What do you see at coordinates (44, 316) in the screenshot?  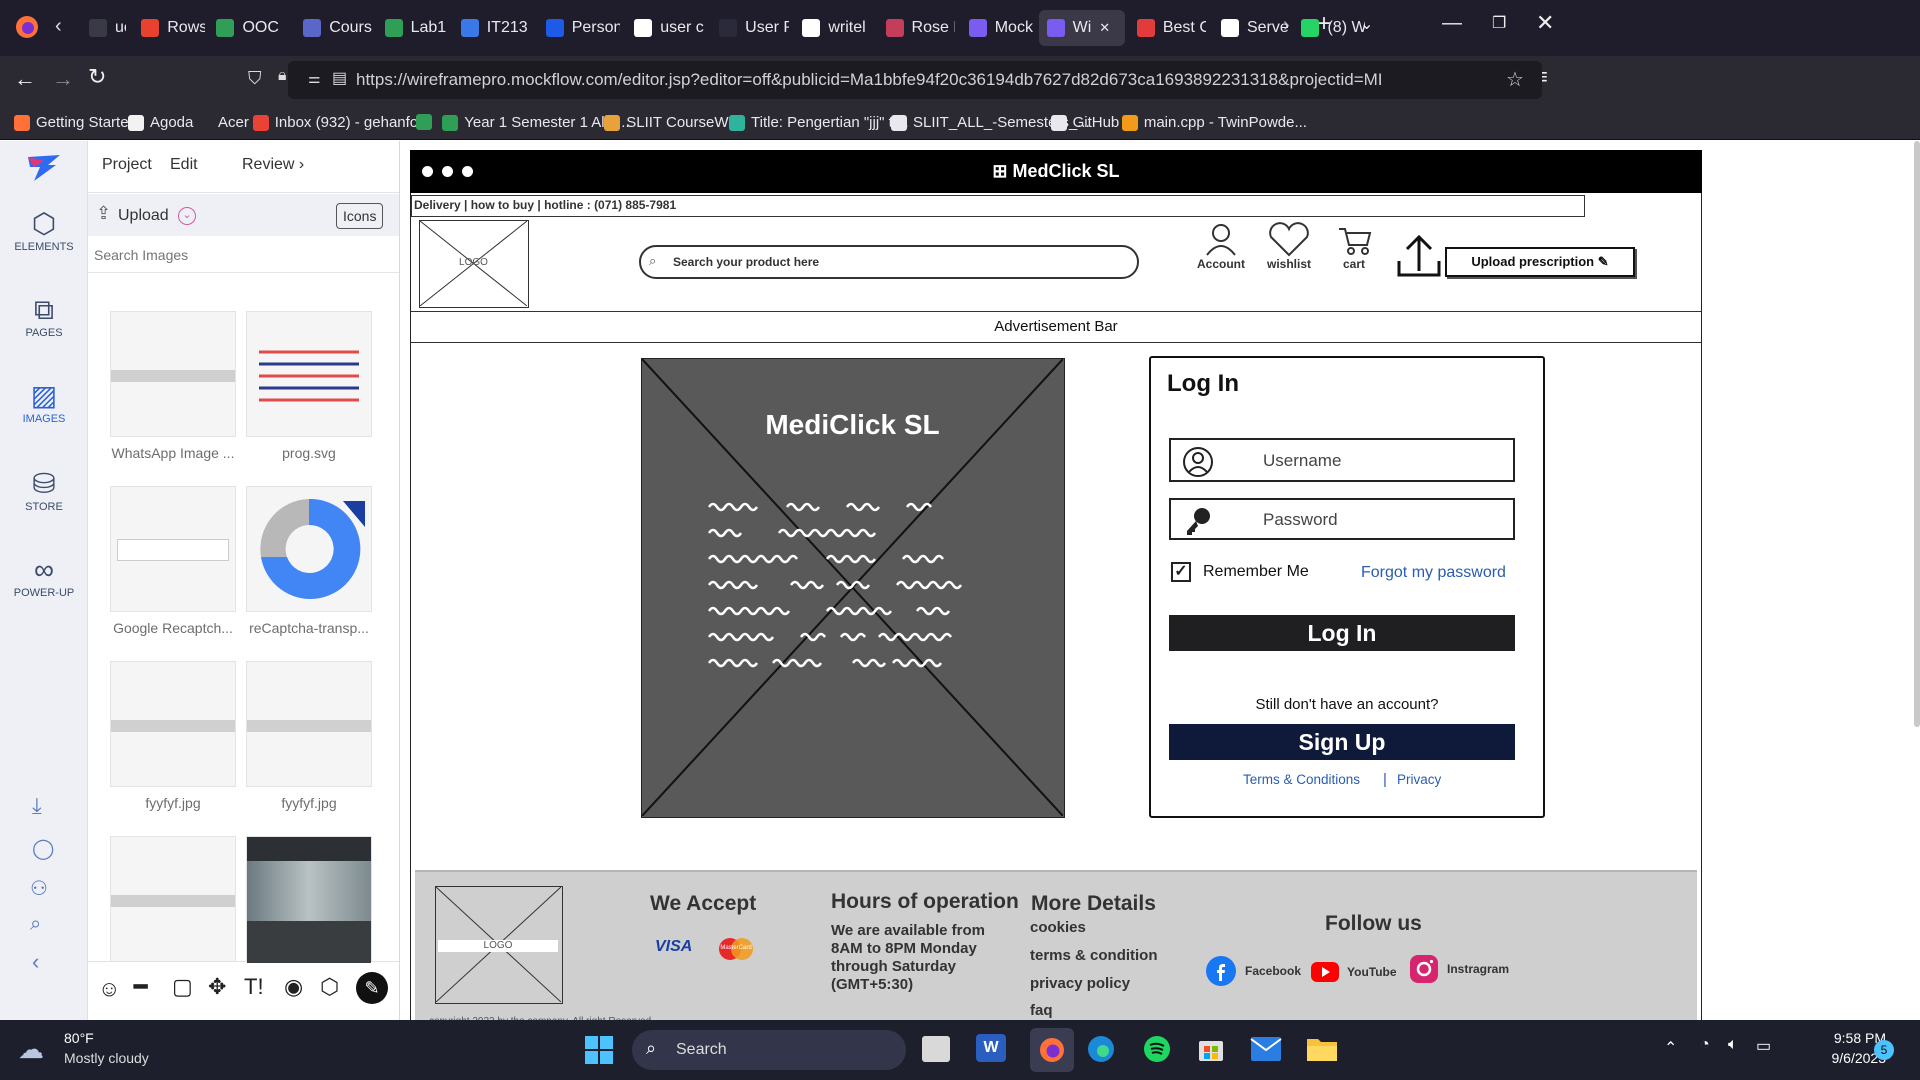 I see `rail-item-pages: ⧉ PAGES` at bounding box center [44, 316].